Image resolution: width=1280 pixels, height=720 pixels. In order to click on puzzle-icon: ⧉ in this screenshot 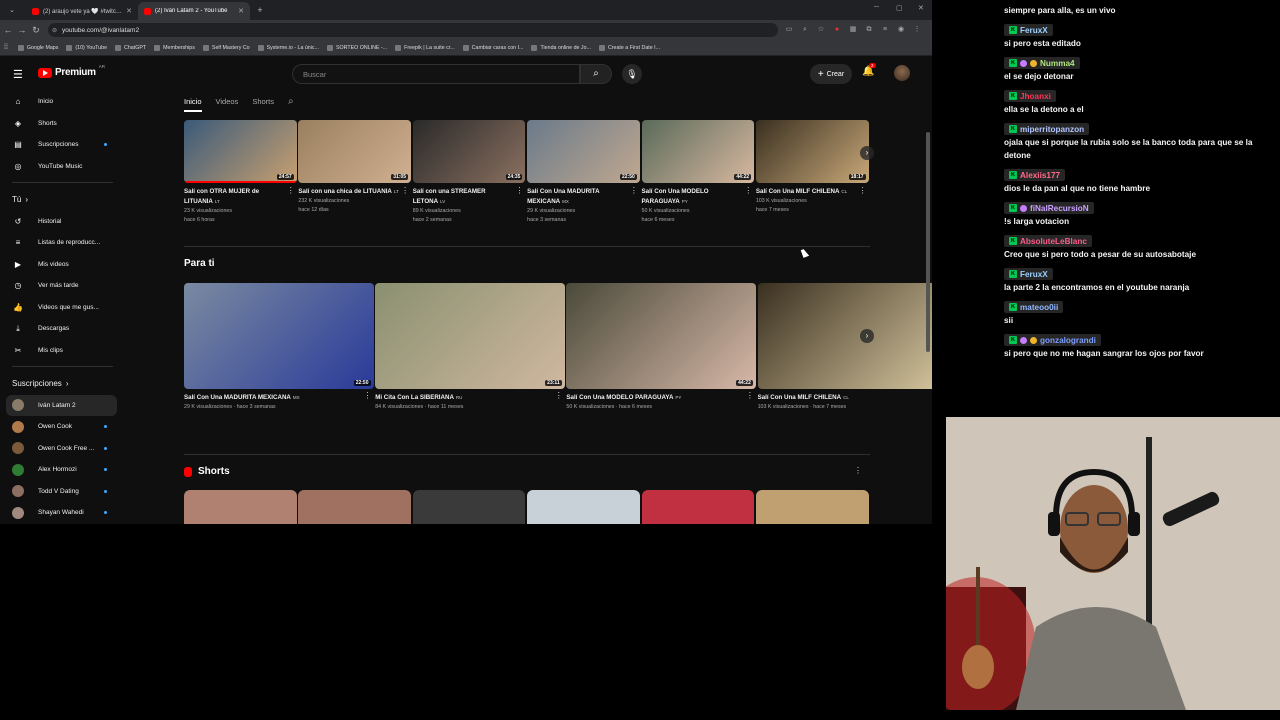, I will do `click(869, 30)`.